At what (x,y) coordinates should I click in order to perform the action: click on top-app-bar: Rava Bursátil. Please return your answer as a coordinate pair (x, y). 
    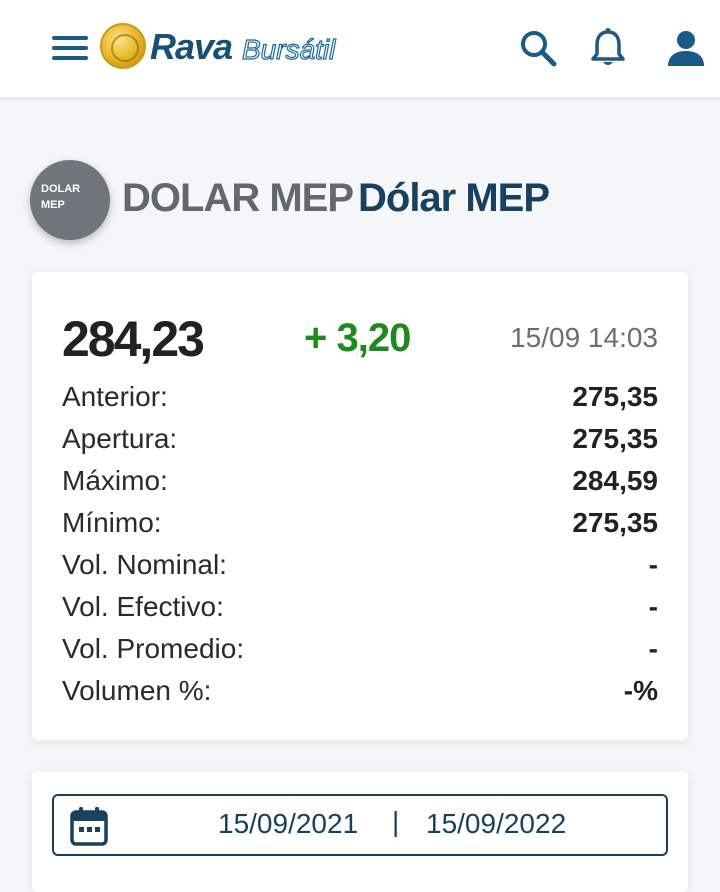
    Looking at the image, I should click on (360, 50).